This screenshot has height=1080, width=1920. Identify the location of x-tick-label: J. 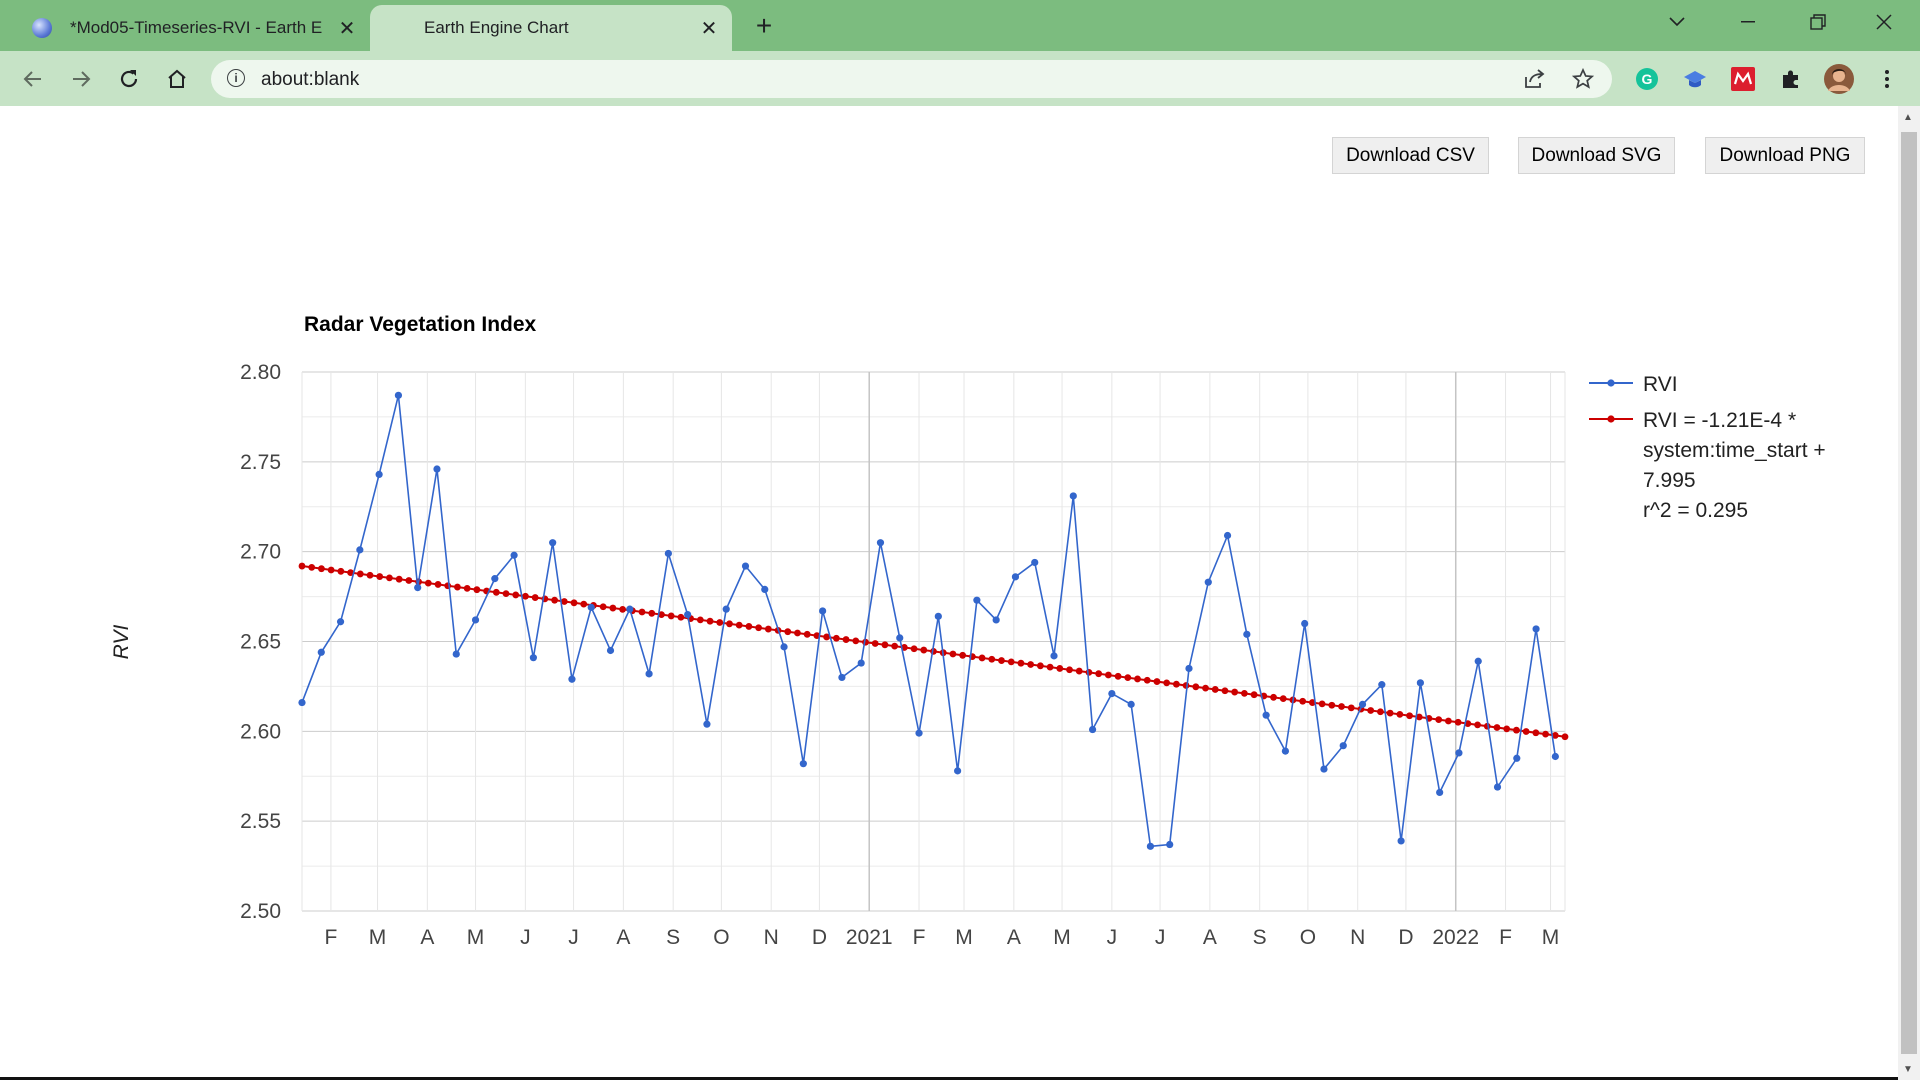
(1112, 937).